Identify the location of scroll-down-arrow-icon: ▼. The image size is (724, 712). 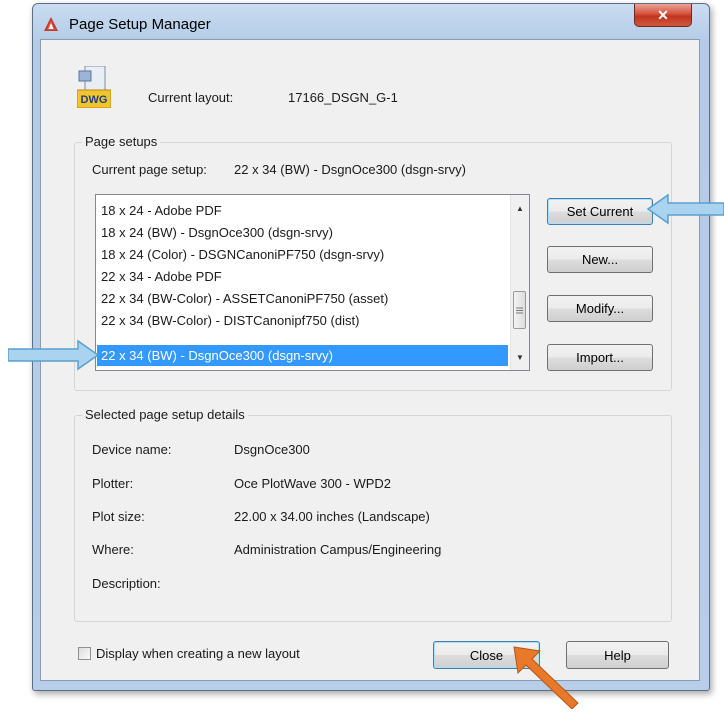
(520, 357).